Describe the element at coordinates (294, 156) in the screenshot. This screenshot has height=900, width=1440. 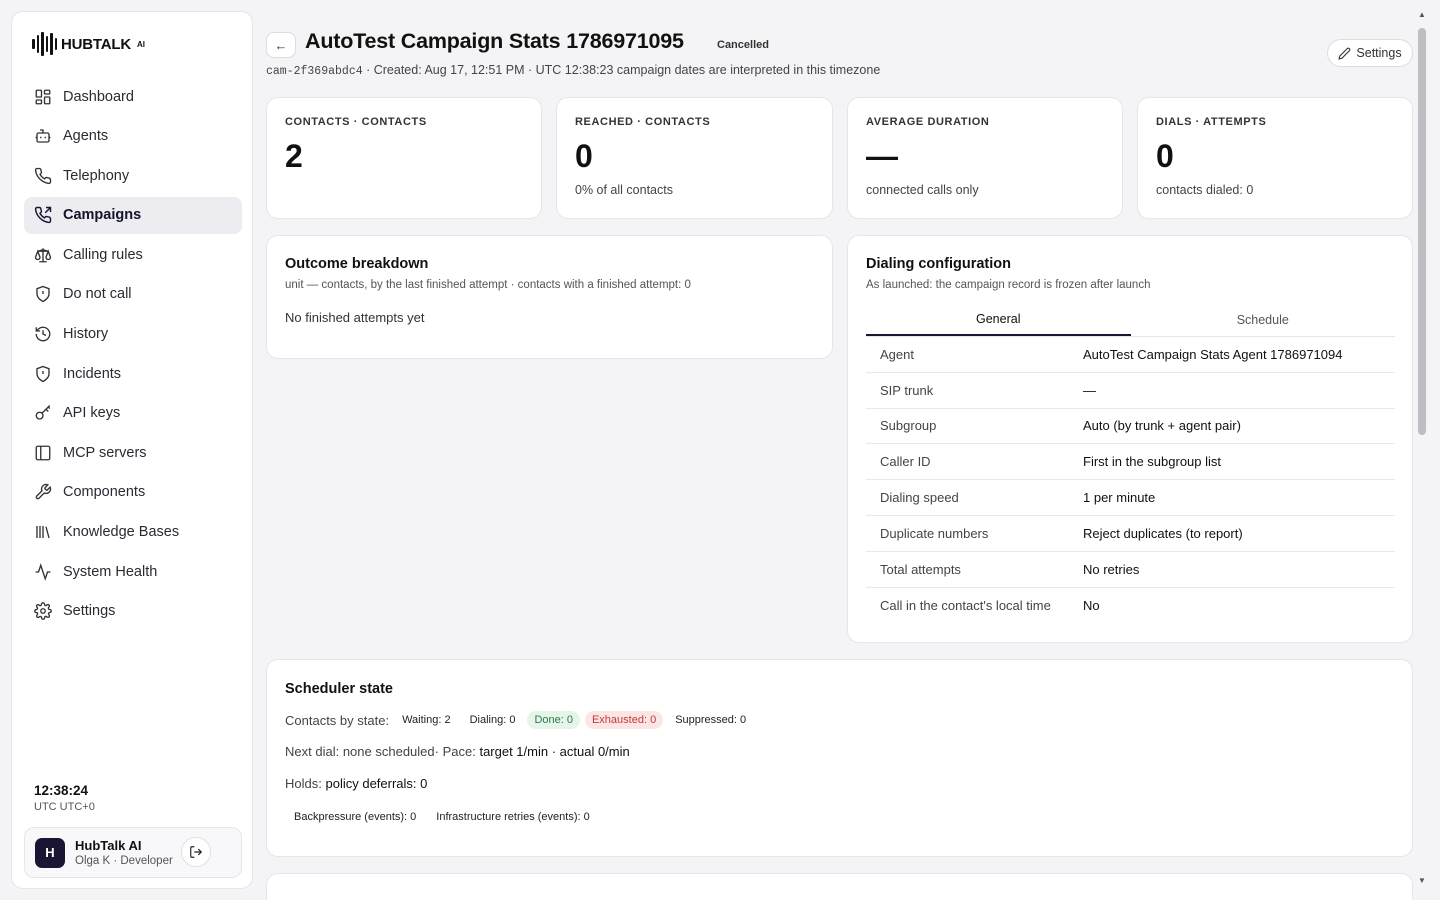
I see `stat-value: 2` at that location.